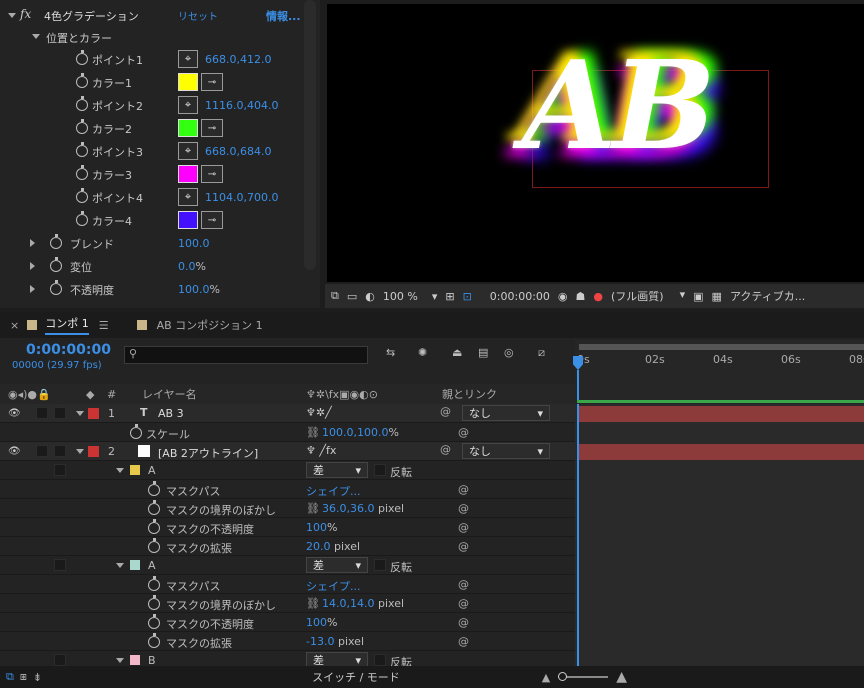 This screenshot has width=864, height=688. Describe the element at coordinates (104, 325) in the screenshot. I see `menu-icon: ☰` at that location.